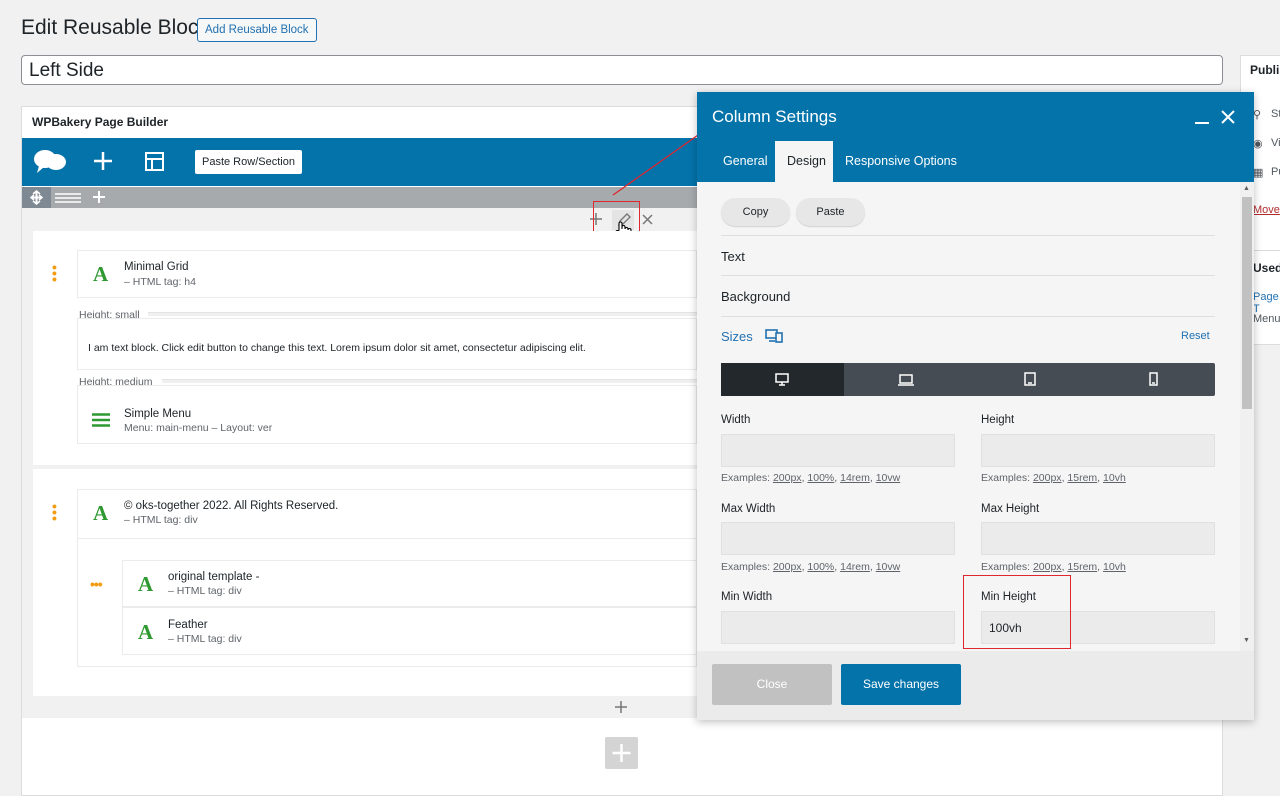 The width and height of the screenshot is (1280, 796). I want to click on used-title: Used, so click(1266, 268).